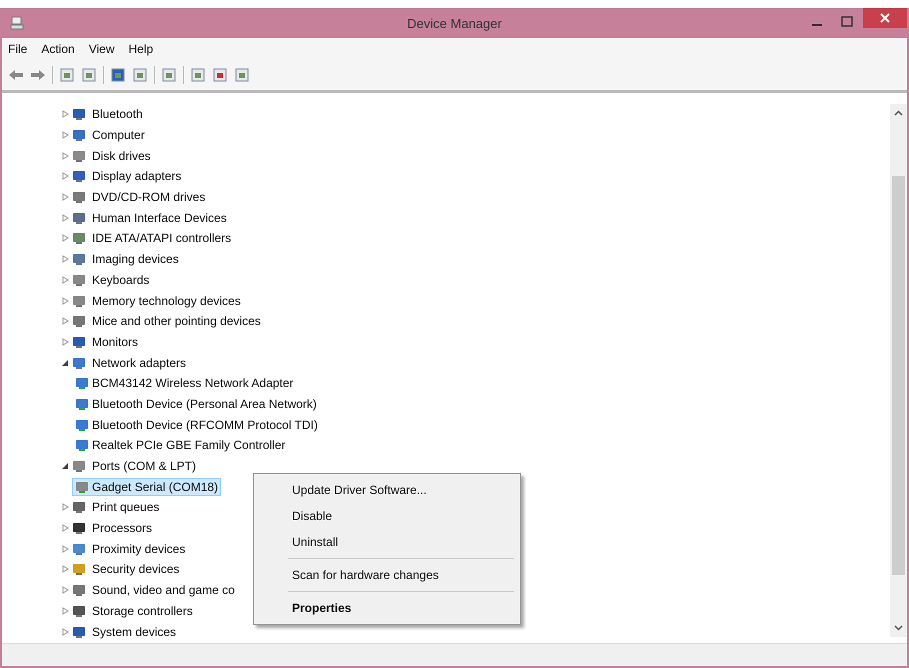 This screenshot has height=668, width=909. Describe the element at coordinates (163, 590) in the screenshot. I see `tree-item: Sound, video and game co` at that location.